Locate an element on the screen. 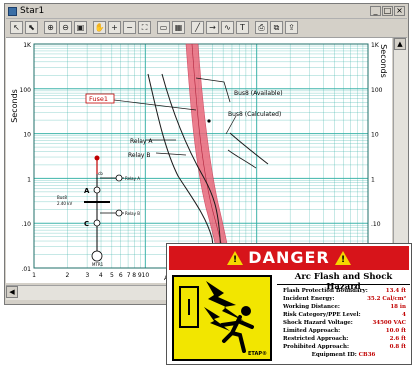  fuse-label-leader is located at coordinates (155, 105).